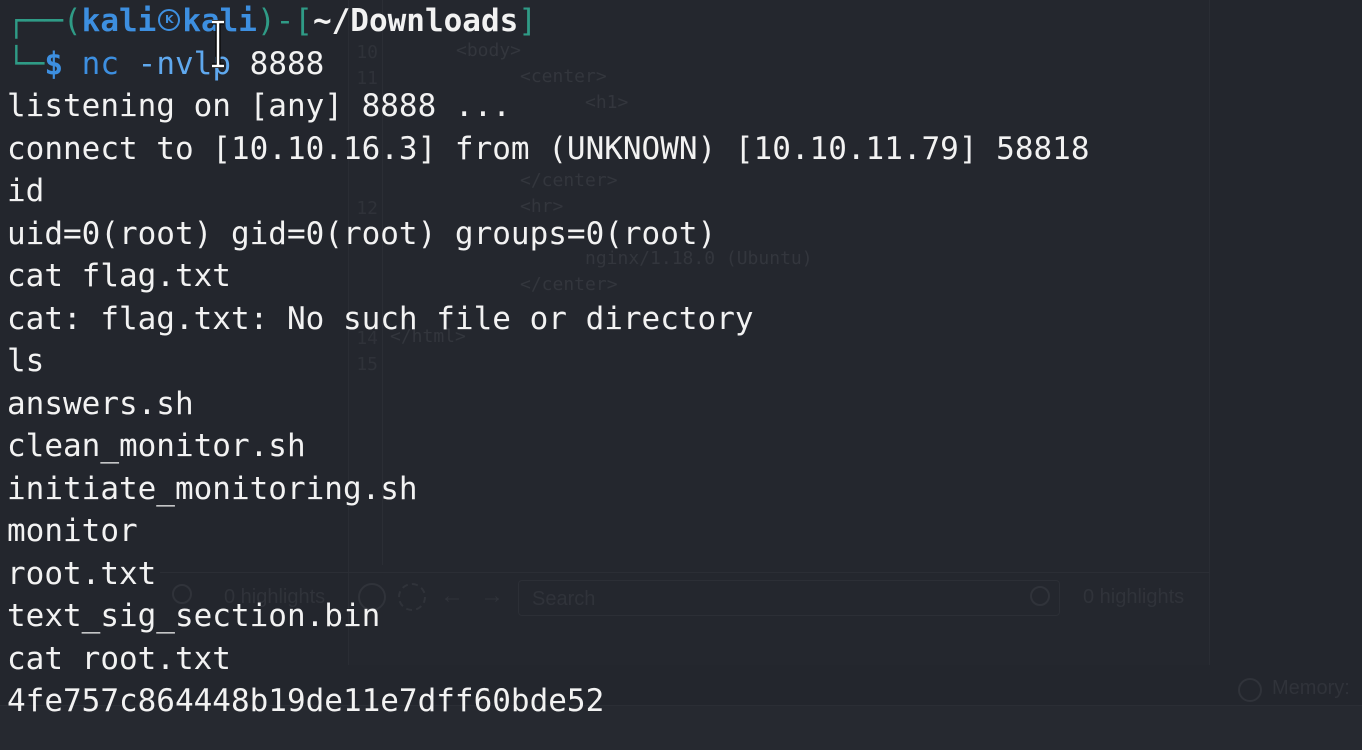  I want to click on output-line: text_sig_section.bin, so click(194, 616).